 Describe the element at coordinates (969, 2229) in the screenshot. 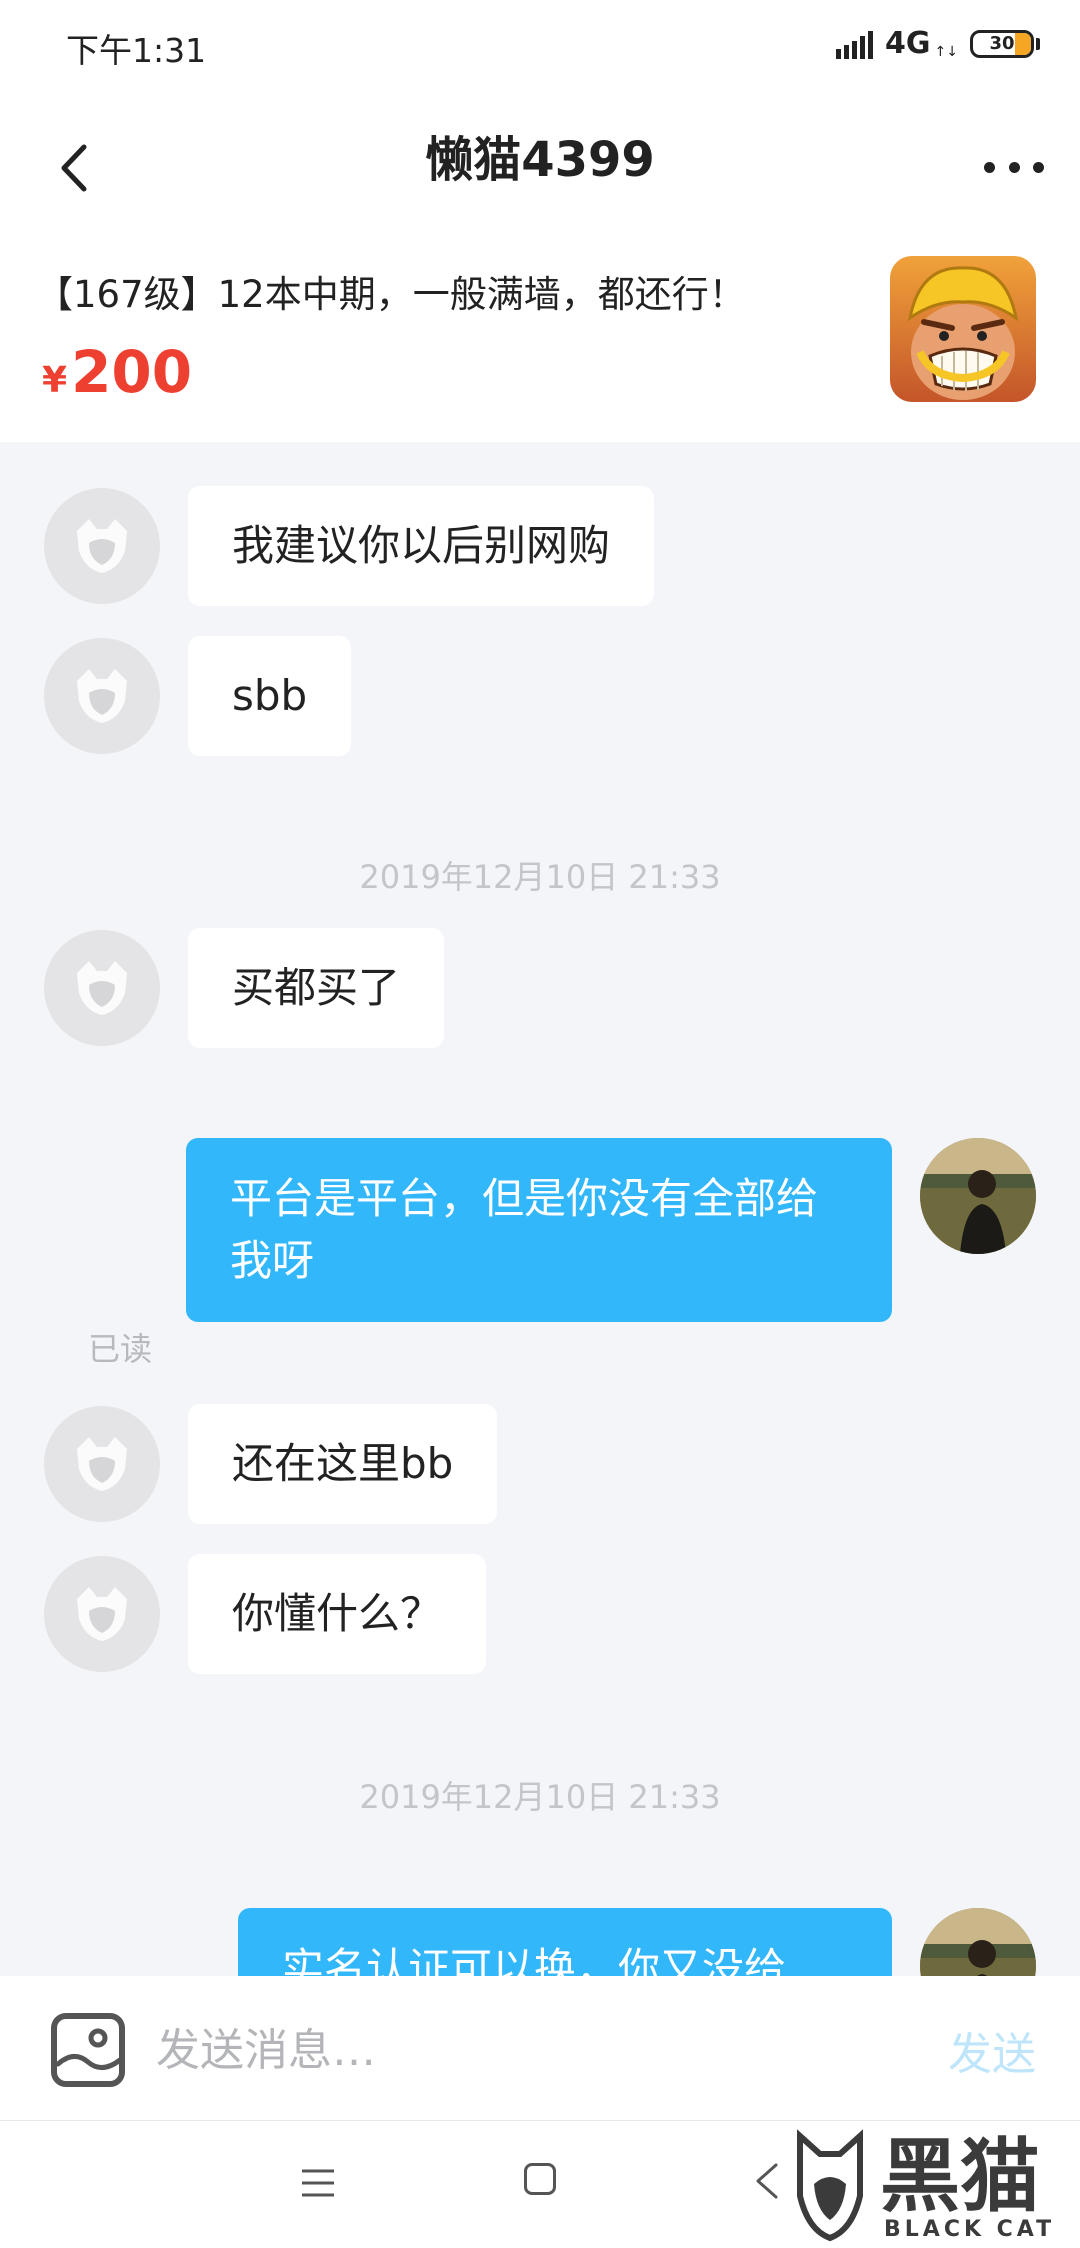

I see `watermark-subtext: BLACK CAT` at that location.